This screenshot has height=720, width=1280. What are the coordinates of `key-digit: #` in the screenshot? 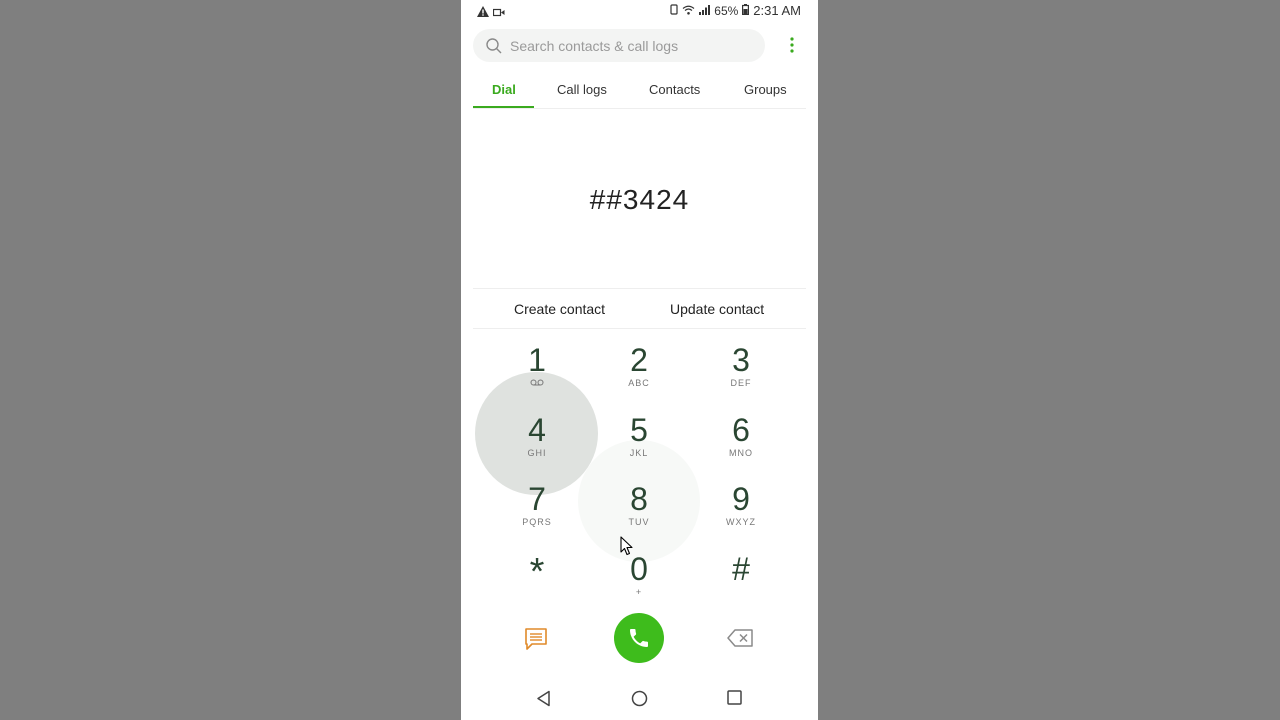 It's located at (741, 569).